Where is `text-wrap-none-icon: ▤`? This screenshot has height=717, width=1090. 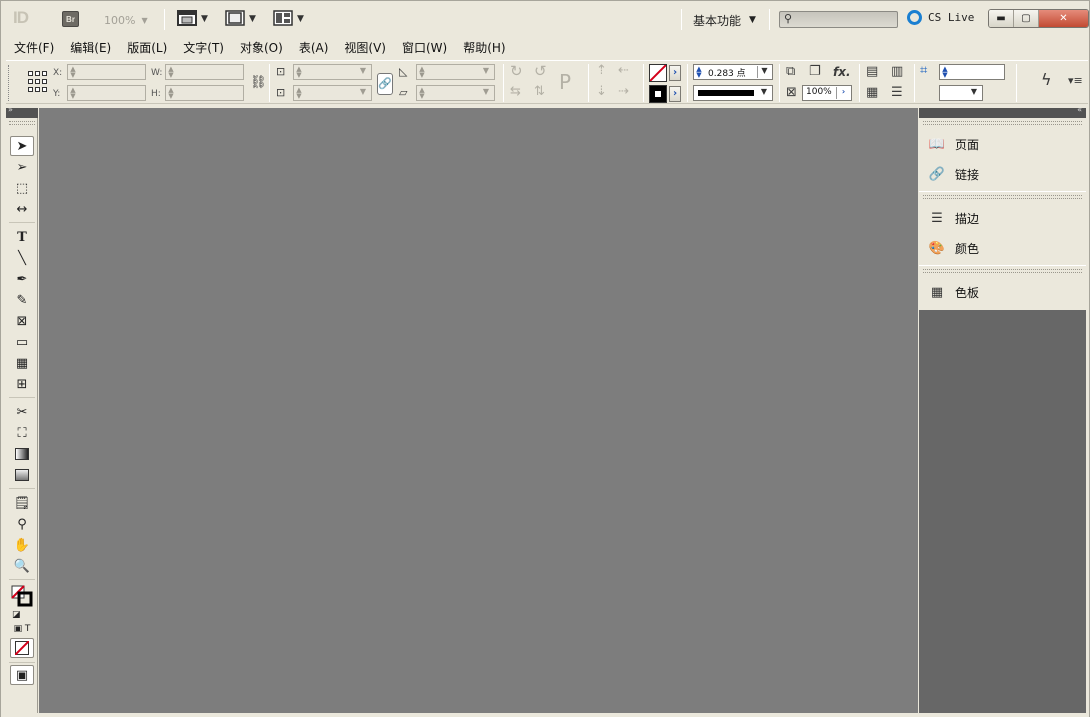 text-wrap-none-icon: ▤ is located at coordinates (872, 72).